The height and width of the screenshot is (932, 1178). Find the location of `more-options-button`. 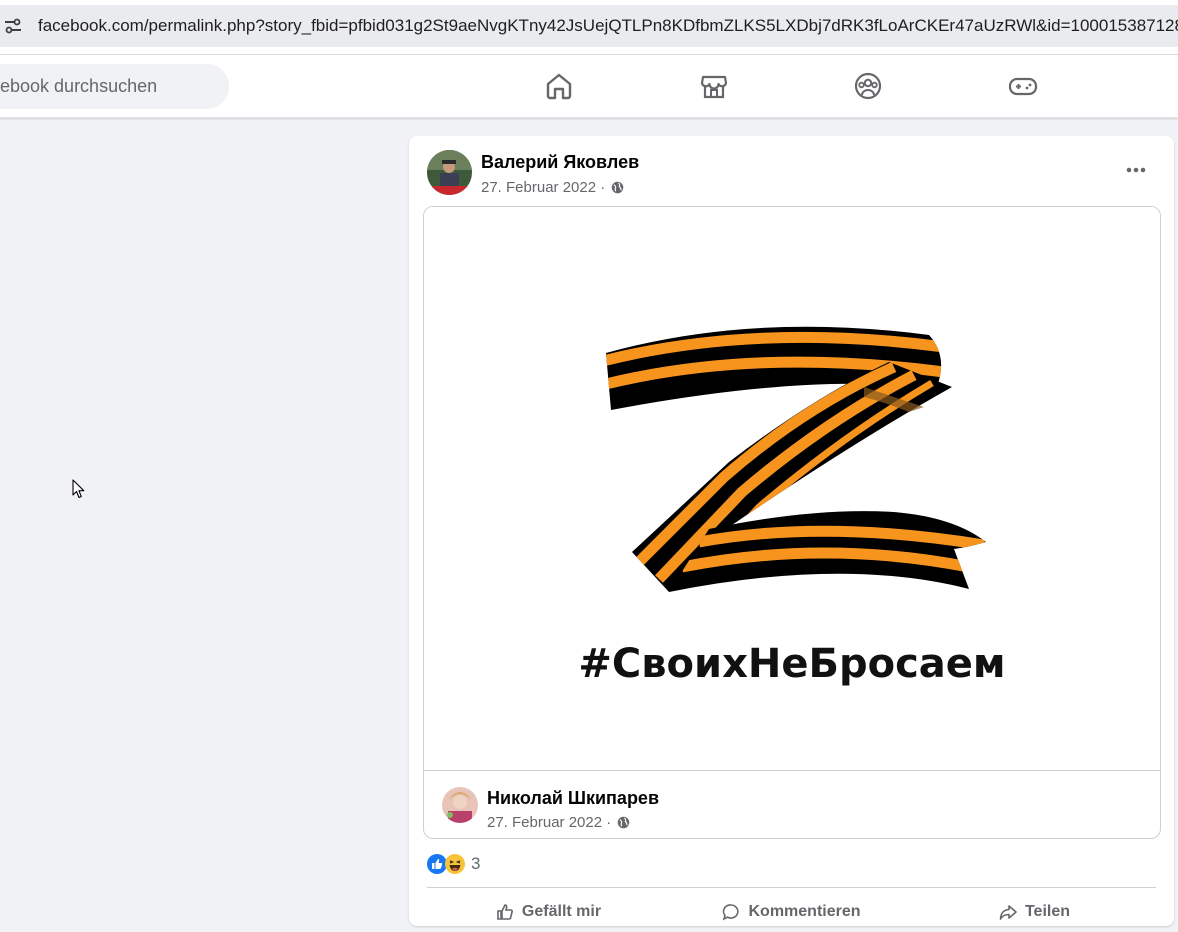

more-options-button is located at coordinates (1136, 170).